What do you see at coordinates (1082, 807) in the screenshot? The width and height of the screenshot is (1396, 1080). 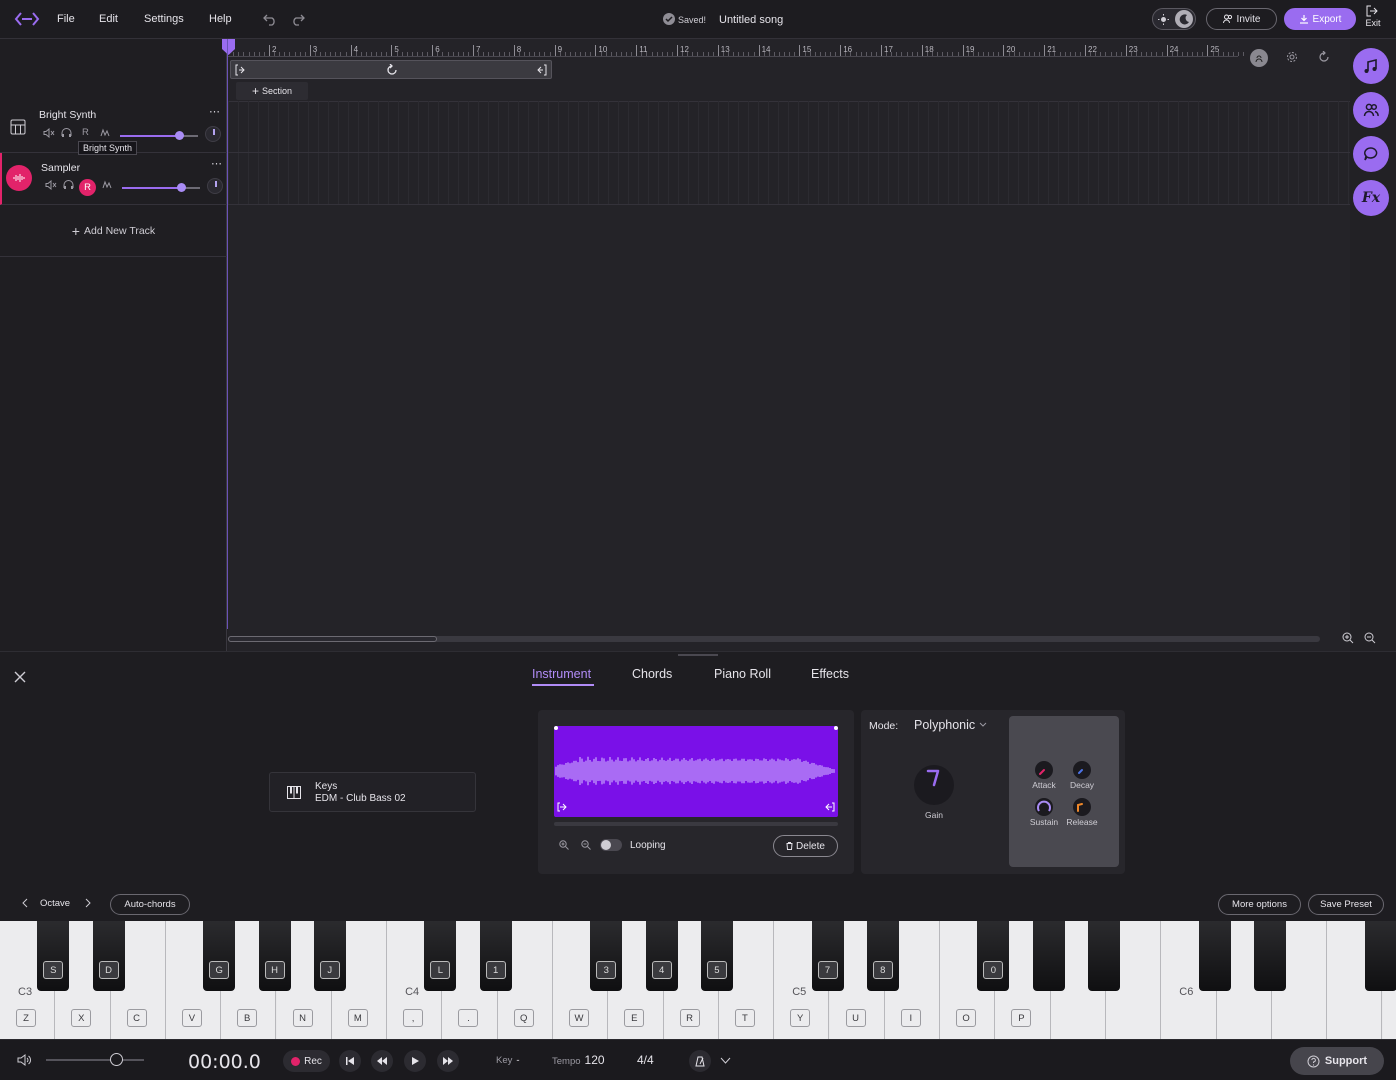 I see `release-knob` at bounding box center [1082, 807].